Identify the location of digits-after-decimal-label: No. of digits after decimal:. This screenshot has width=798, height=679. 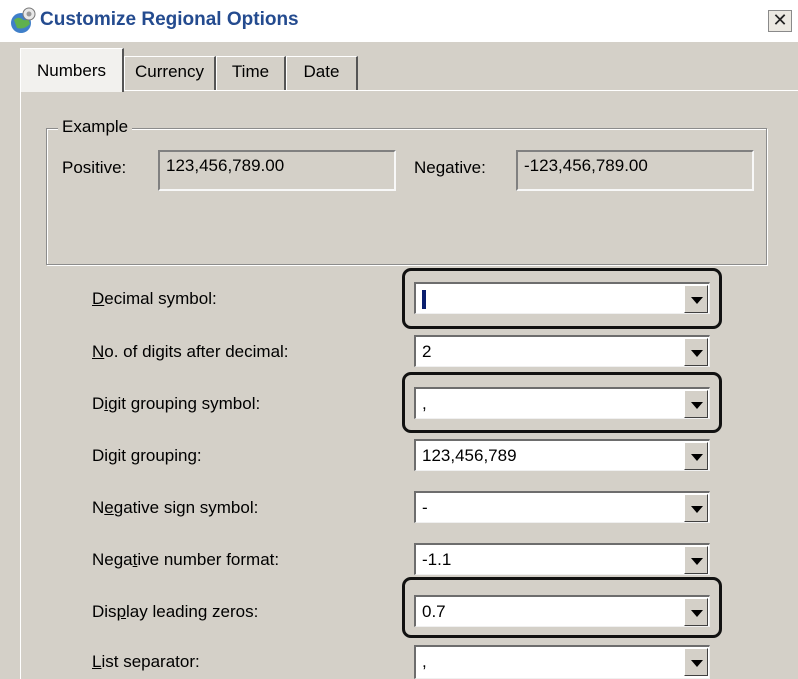
(190, 351).